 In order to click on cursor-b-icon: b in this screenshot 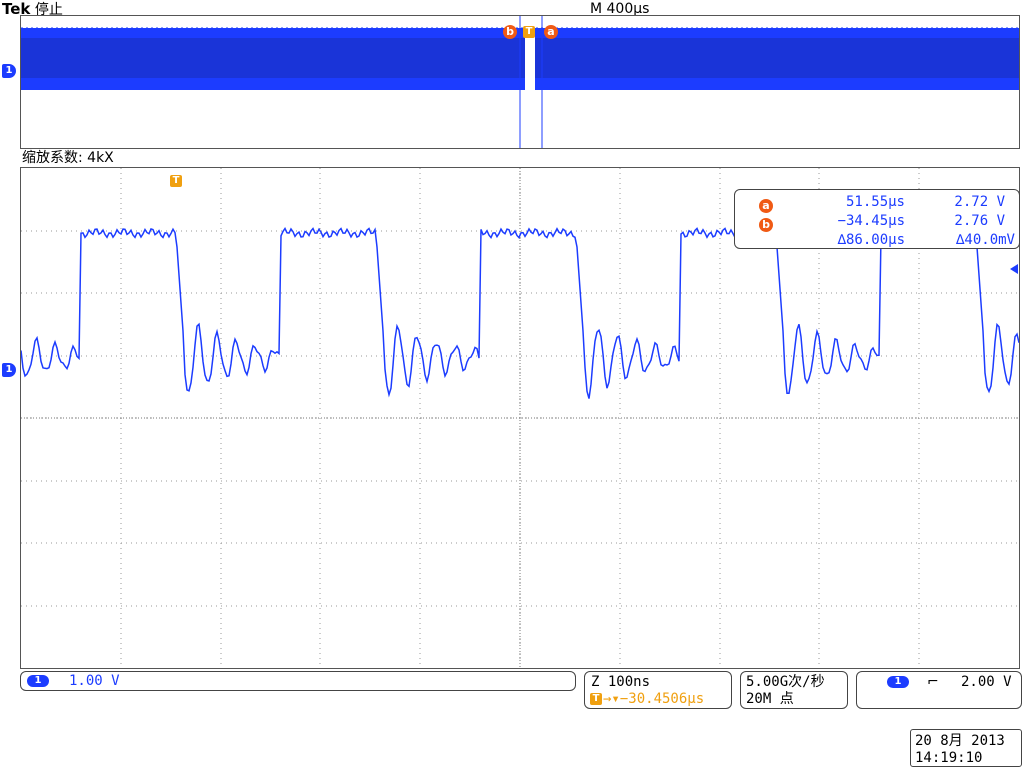, I will do `click(510, 32)`.